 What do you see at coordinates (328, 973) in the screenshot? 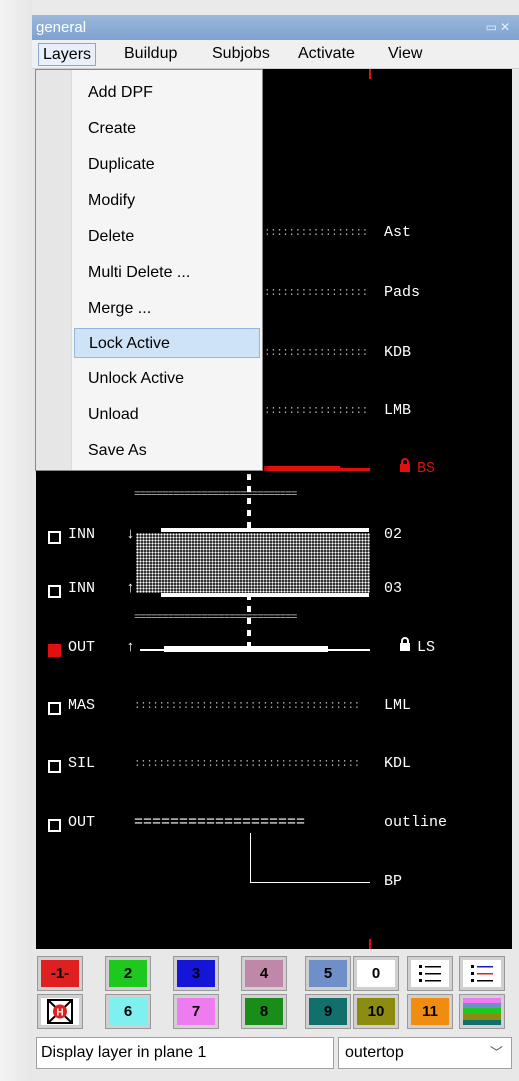
I see `color-swatch-5: 5` at bounding box center [328, 973].